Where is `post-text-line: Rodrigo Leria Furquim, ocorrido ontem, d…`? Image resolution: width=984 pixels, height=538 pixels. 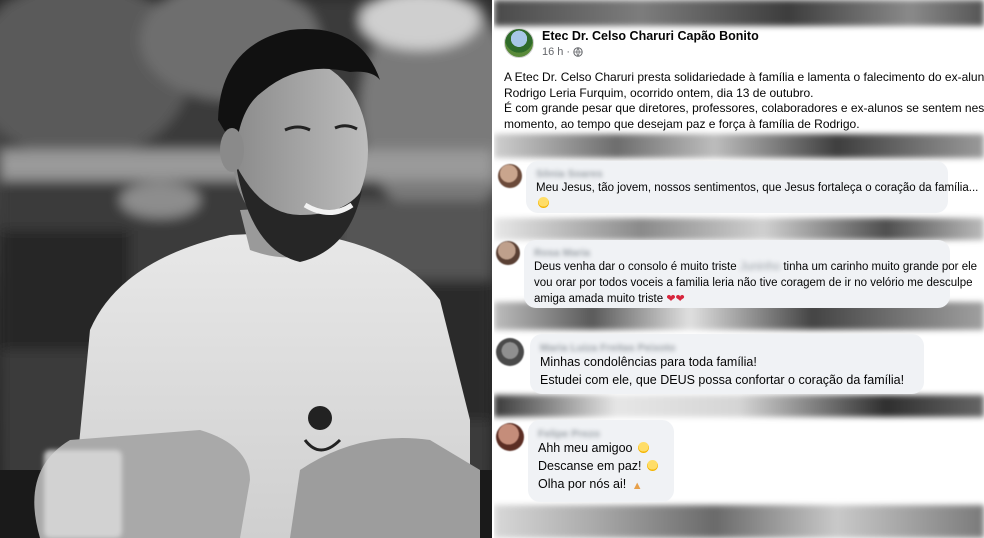
post-text-line: Rodrigo Leria Furquim, ocorrido ontem, d… is located at coordinates (659, 92).